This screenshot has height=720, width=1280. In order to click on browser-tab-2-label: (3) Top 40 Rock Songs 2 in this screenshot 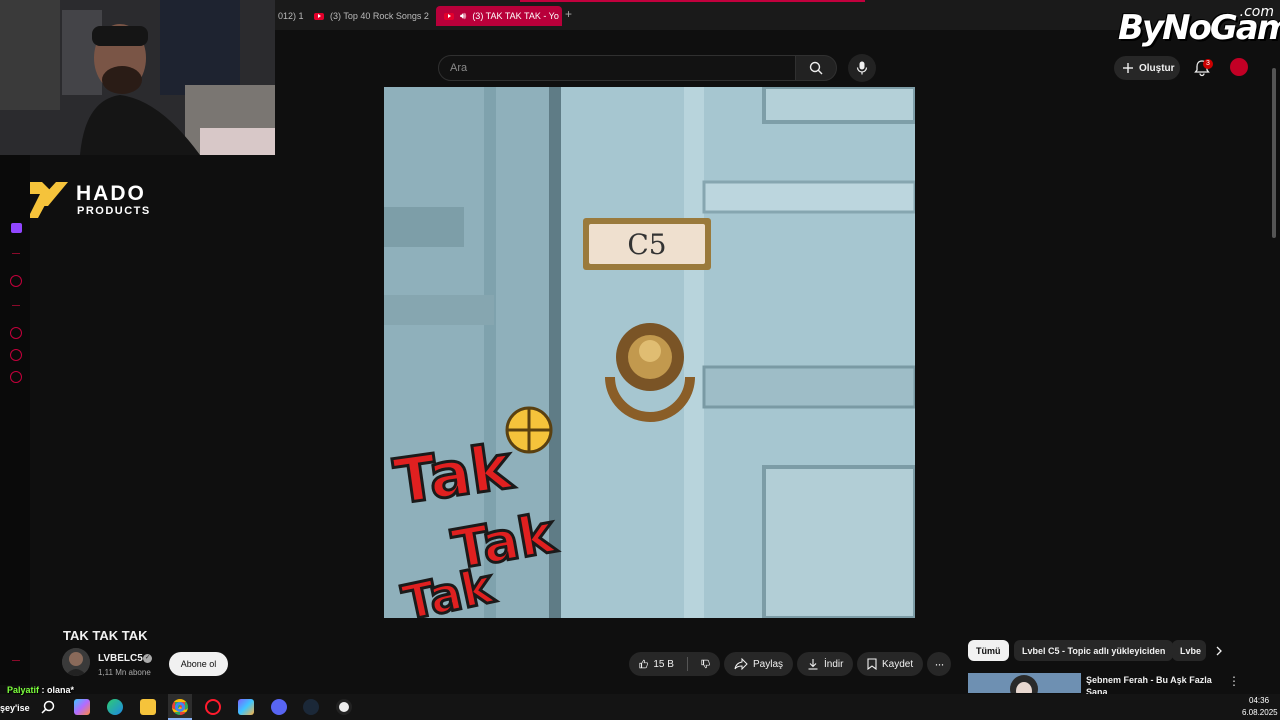, I will do `click(379, 16)`.